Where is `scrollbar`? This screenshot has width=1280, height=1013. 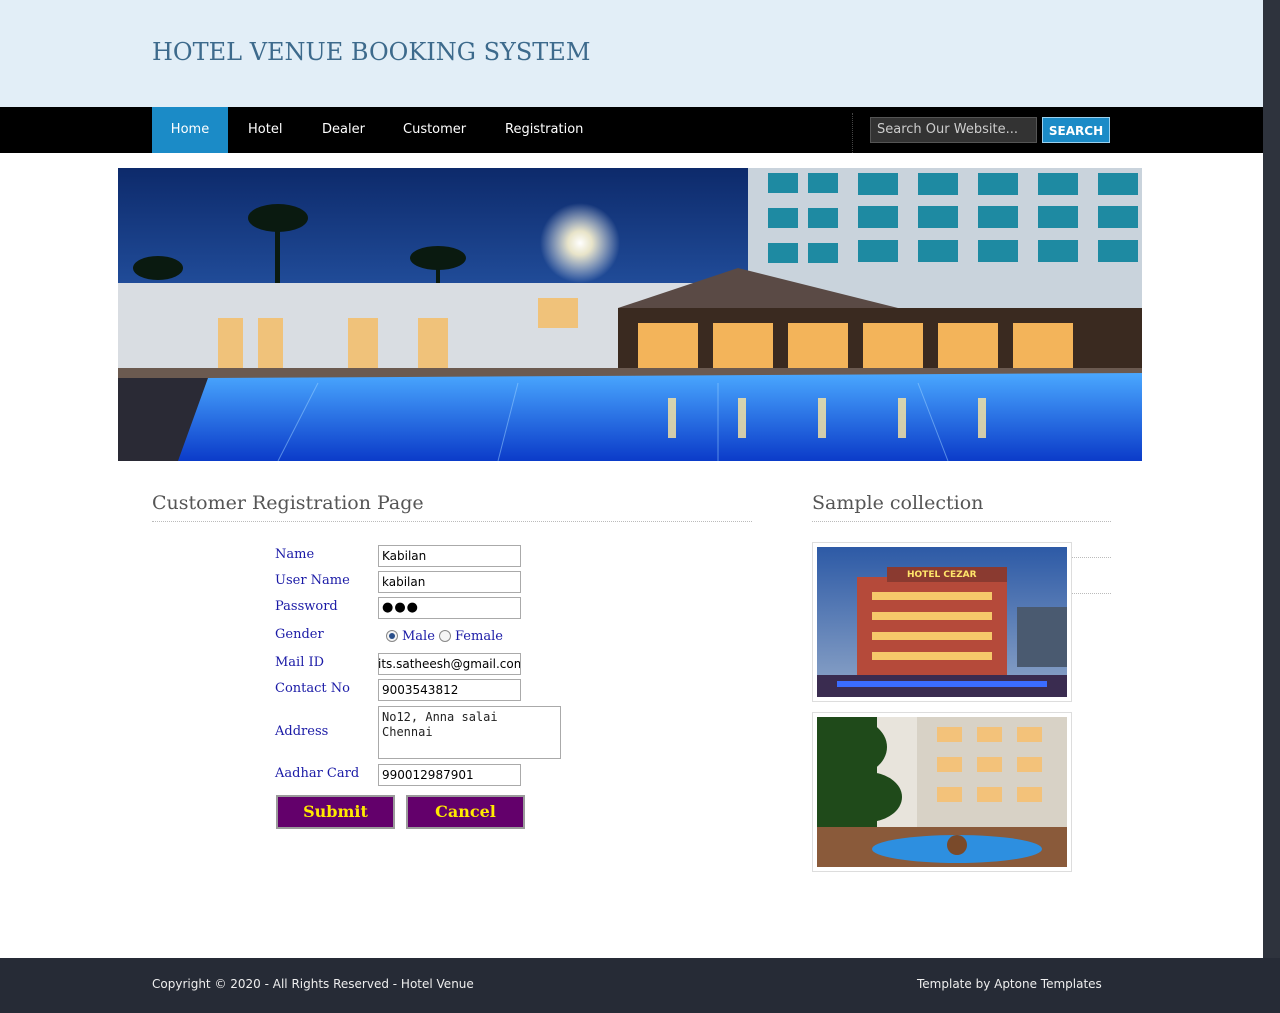 scrollbar is located at coordinates (1271, 479).